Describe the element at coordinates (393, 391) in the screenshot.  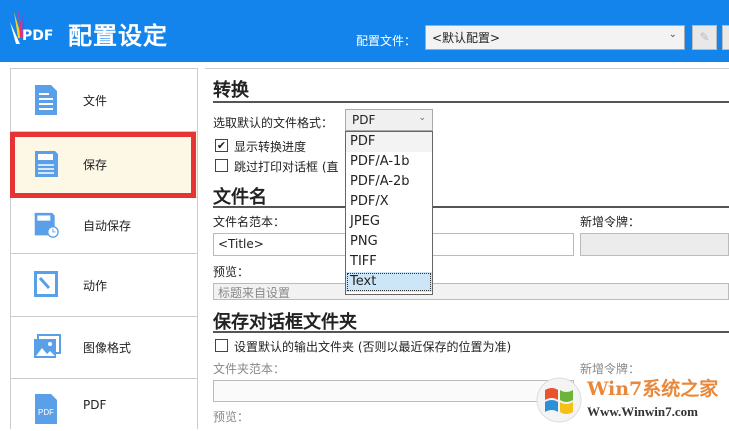
I see `folder-template-input` at that location.